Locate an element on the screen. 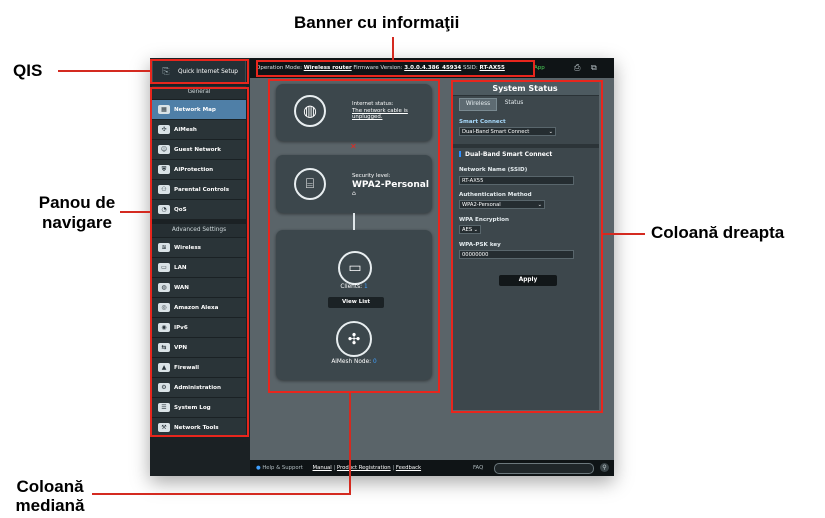 The width and height of the screenshot is (825, 518). nav-annotation-line2: navigare is located at coordinates (77, 222).